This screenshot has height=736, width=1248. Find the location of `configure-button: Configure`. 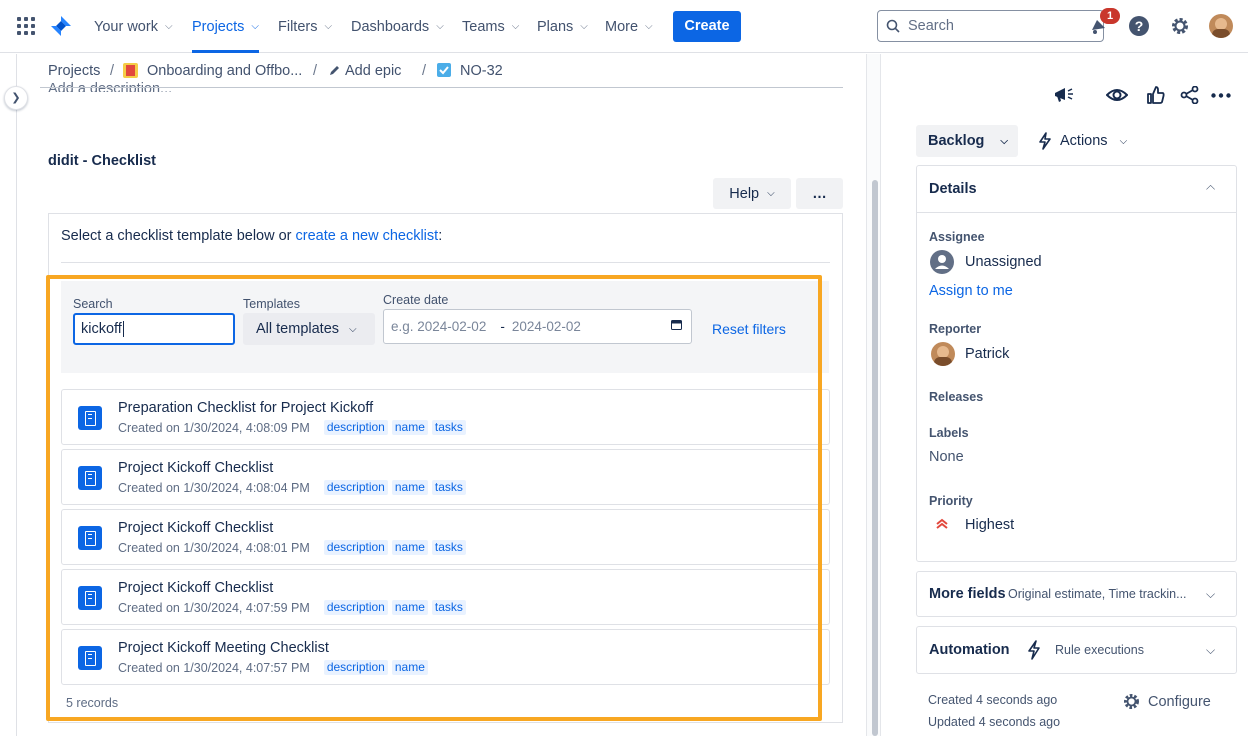

configure-button: Configure is located at coordinates (1166, 701).